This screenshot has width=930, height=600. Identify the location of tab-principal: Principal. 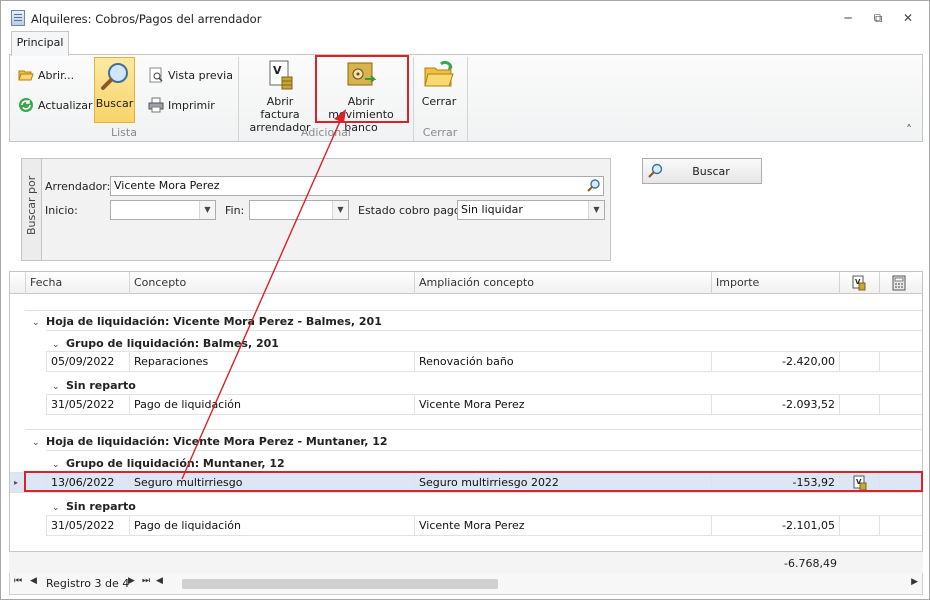
(40, 43).